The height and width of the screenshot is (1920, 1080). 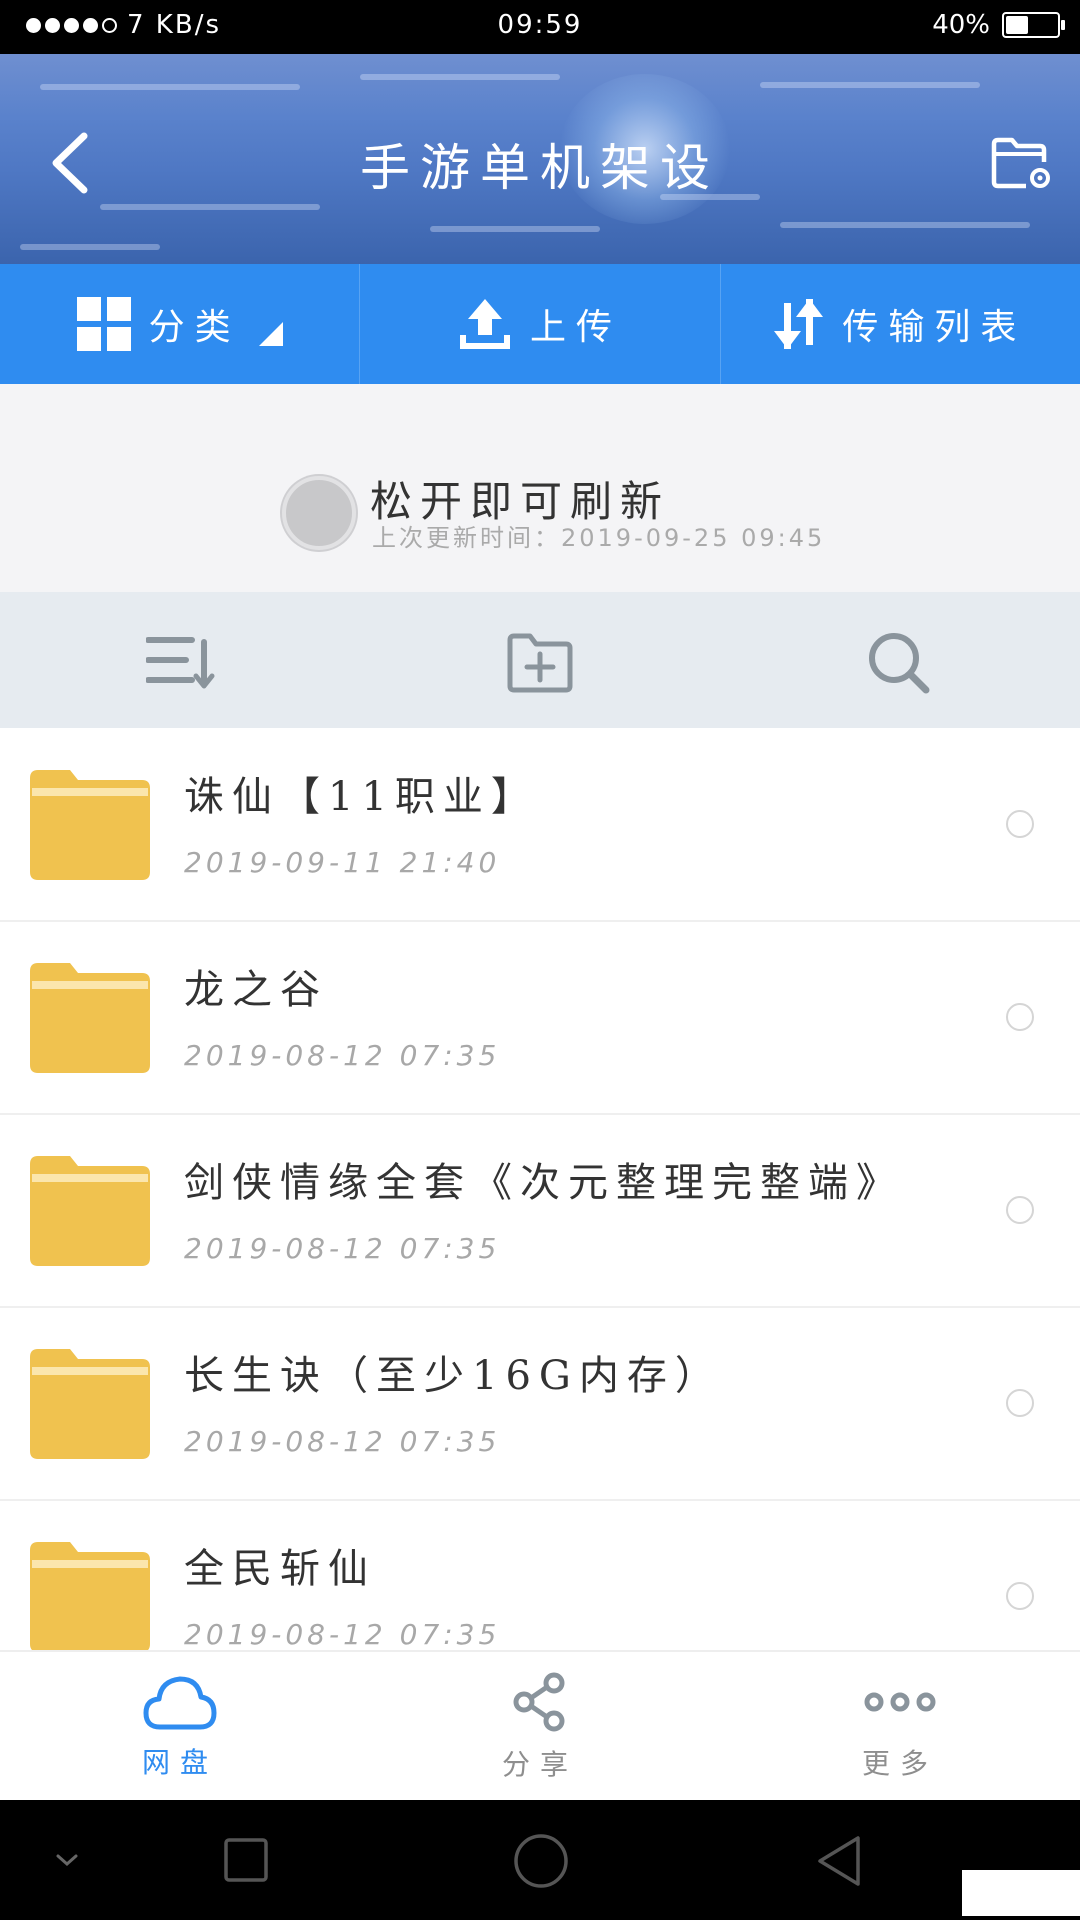 I want to click on refresh-indicator-icon, so click(x=319, y=513).